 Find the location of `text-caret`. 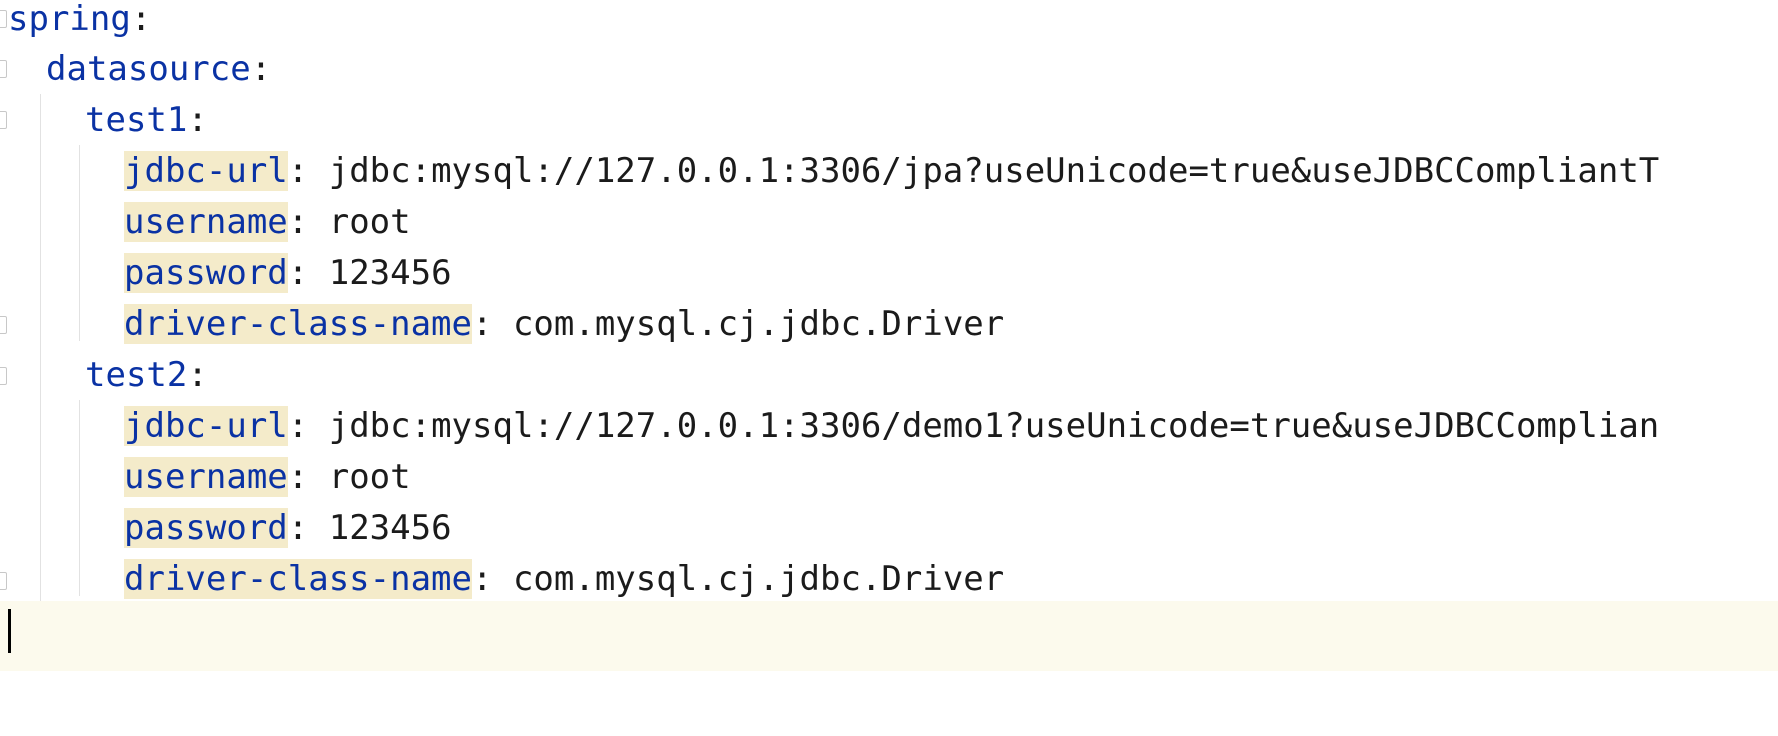

text-caret is located at coordinates (9, 631).